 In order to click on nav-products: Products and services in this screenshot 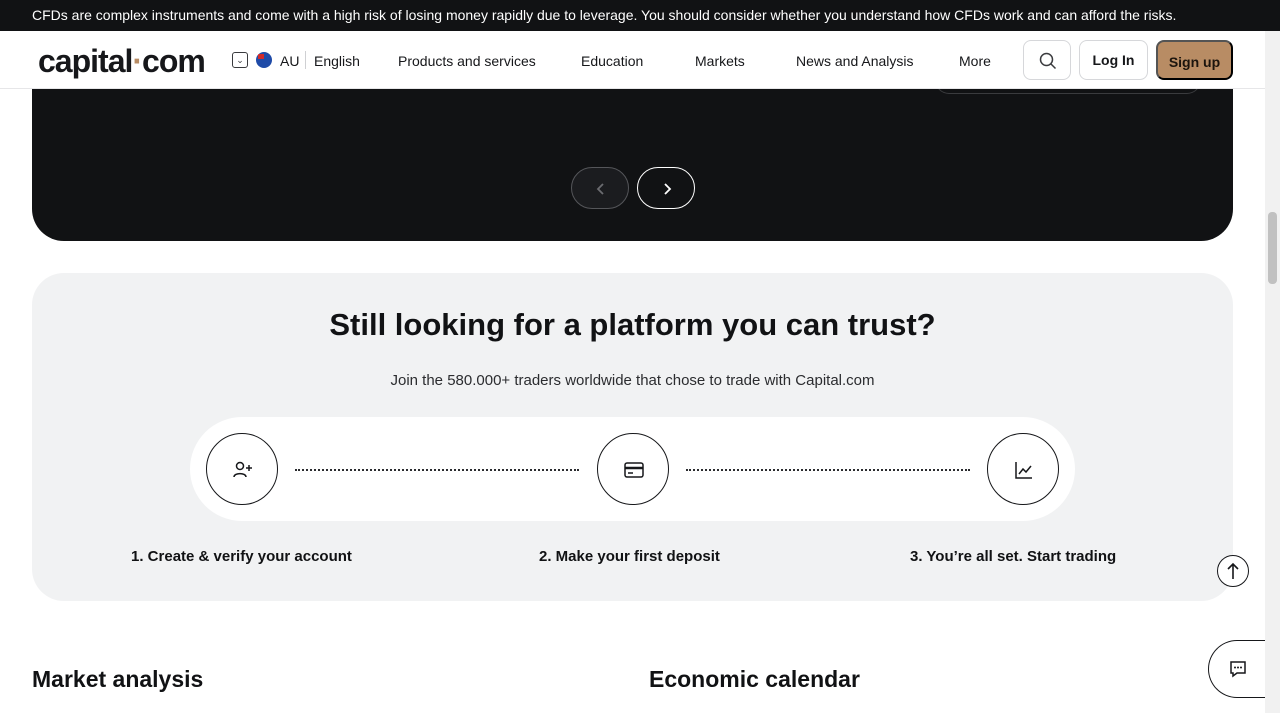, I will do `click(467, 61)`.